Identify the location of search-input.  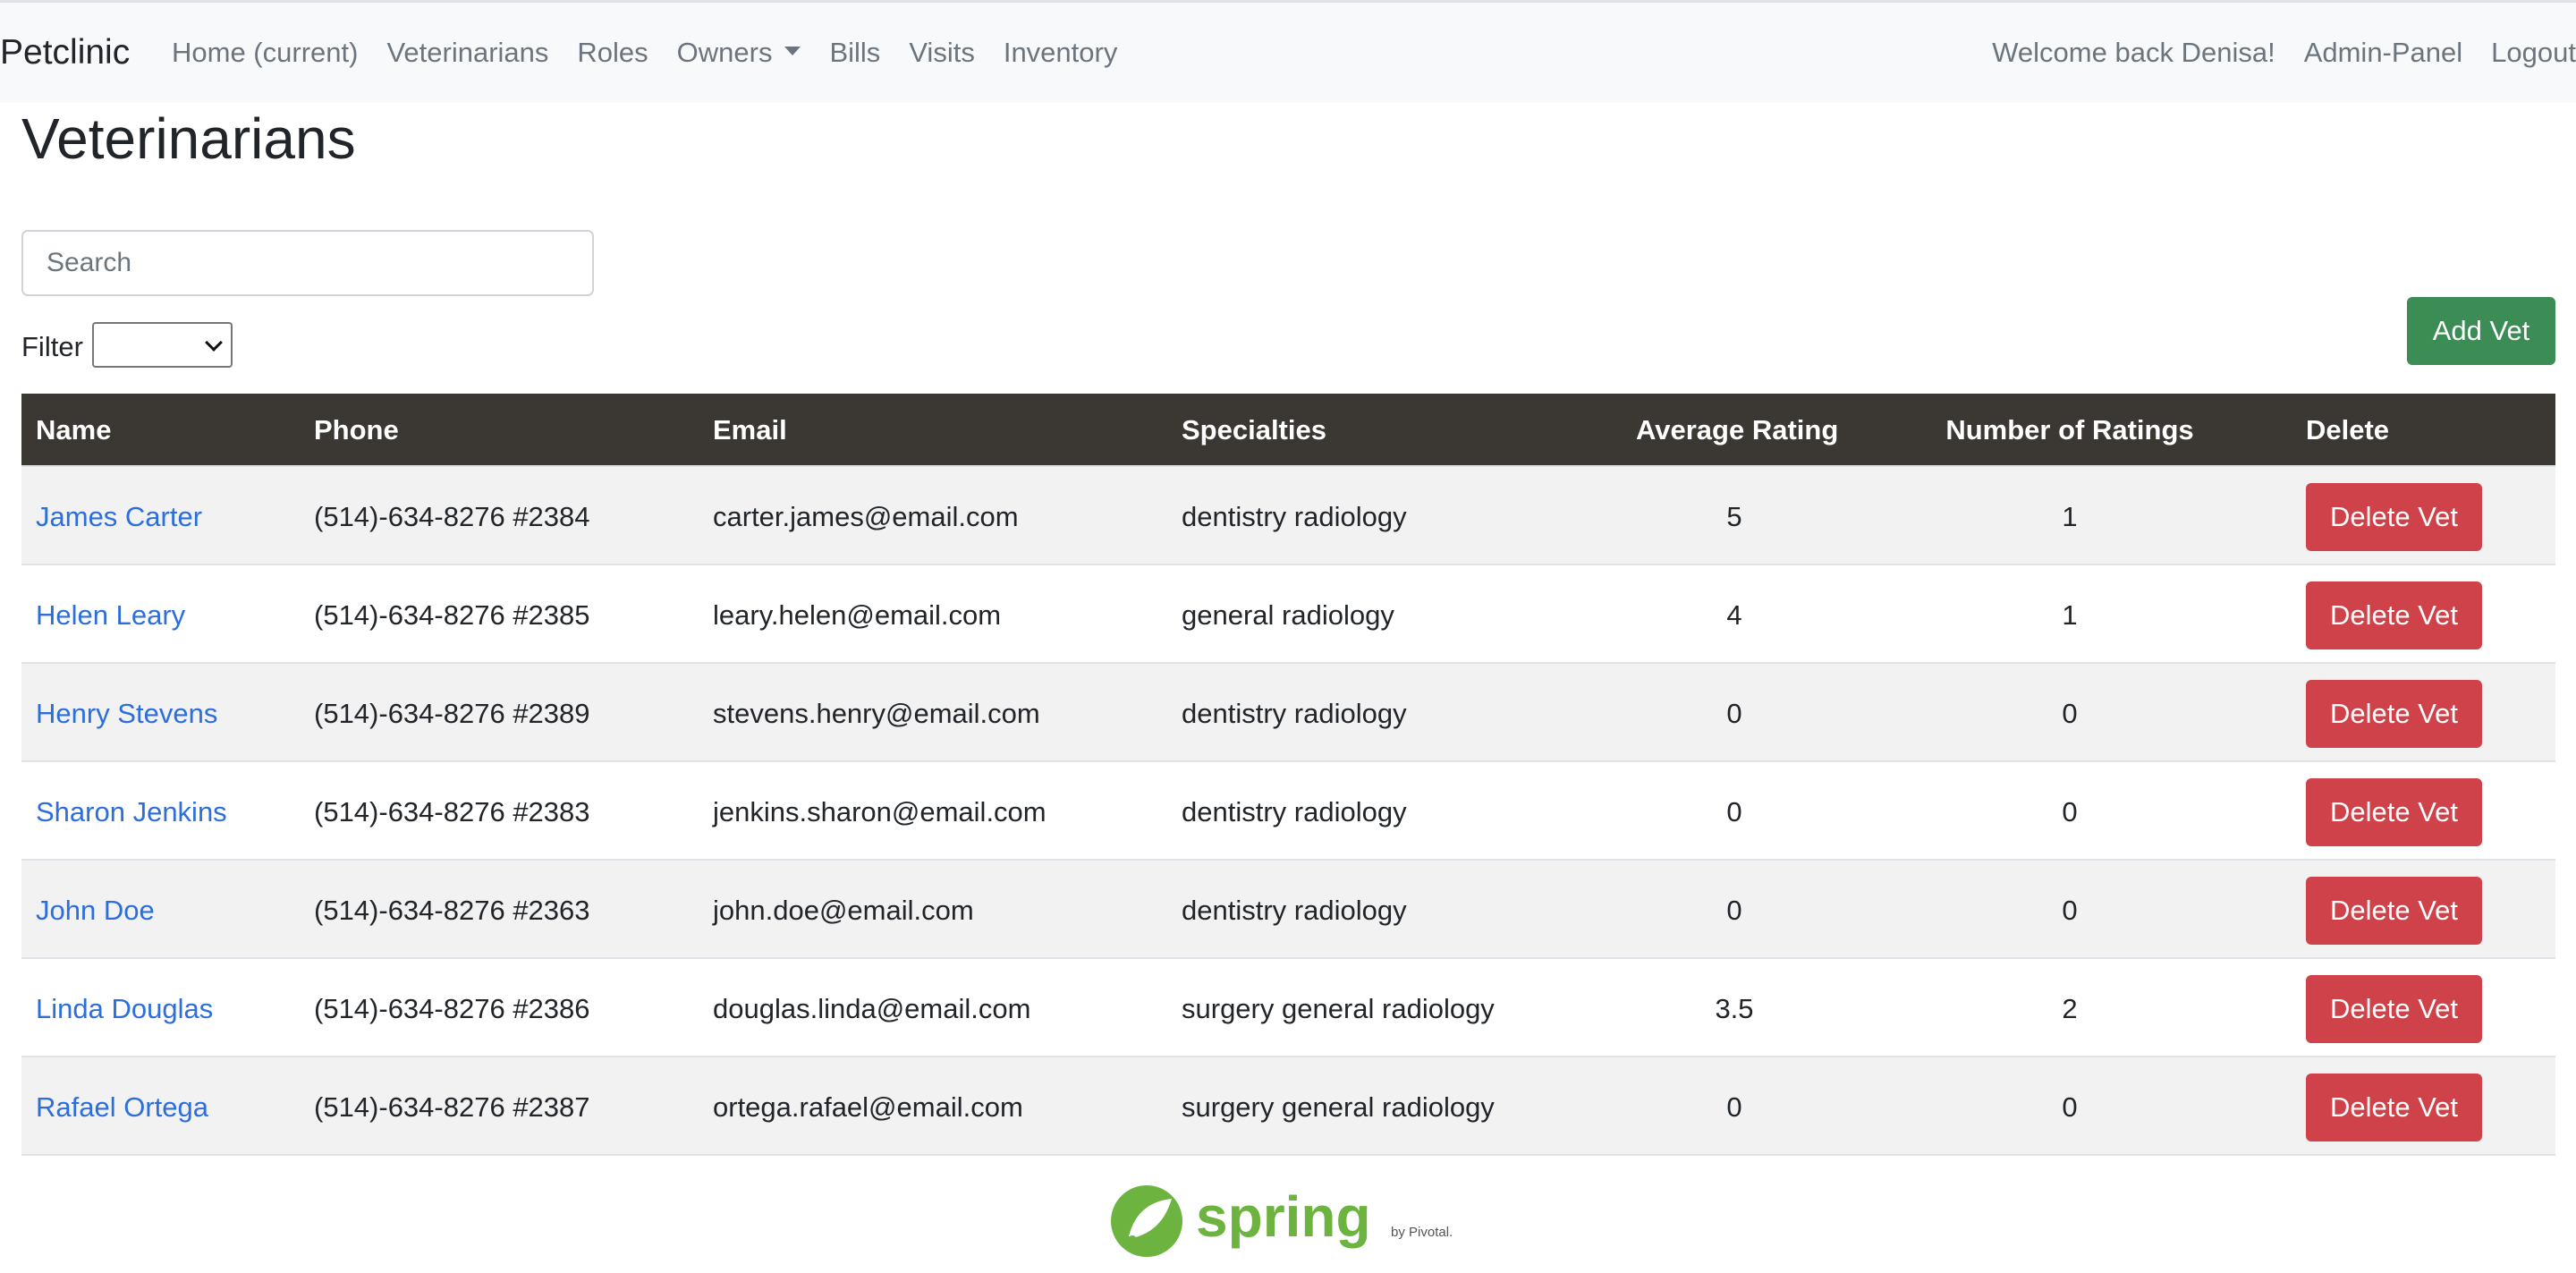
(307, 263).